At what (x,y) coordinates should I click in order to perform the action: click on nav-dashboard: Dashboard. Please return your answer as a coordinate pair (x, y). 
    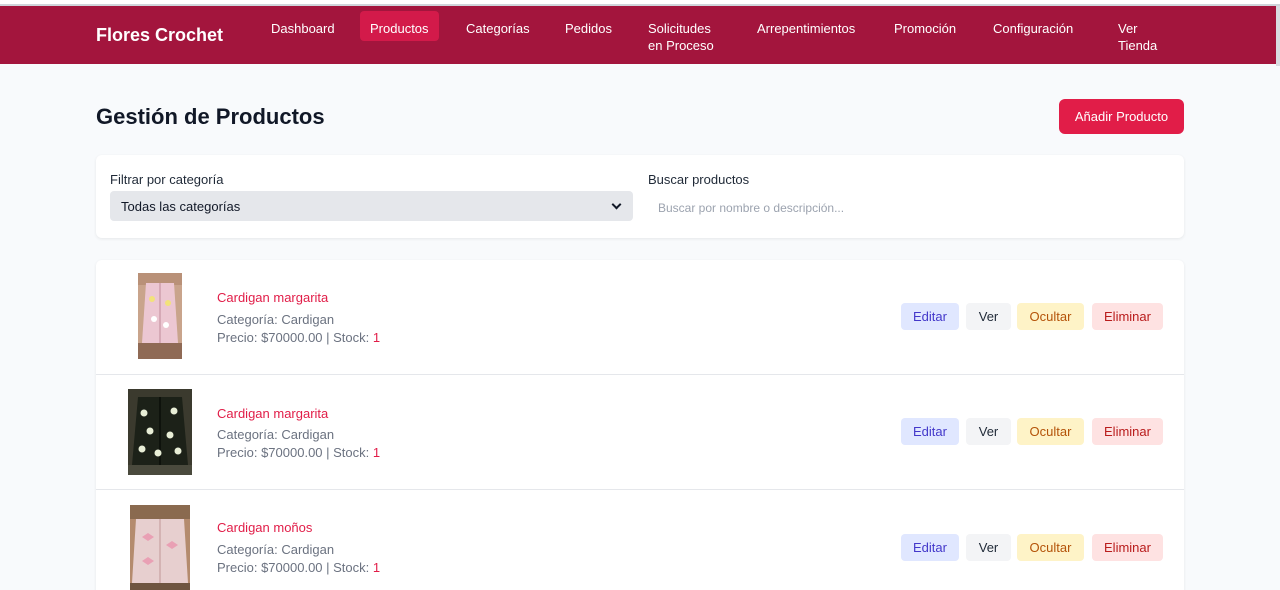
    Looking at the image, I should click on (303, 28).